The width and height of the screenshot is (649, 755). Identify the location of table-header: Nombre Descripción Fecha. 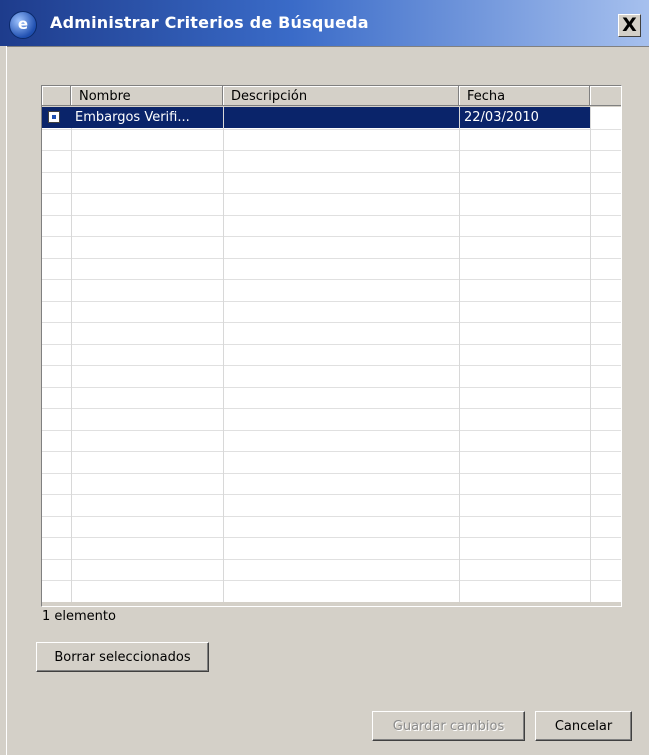
(331, 96).